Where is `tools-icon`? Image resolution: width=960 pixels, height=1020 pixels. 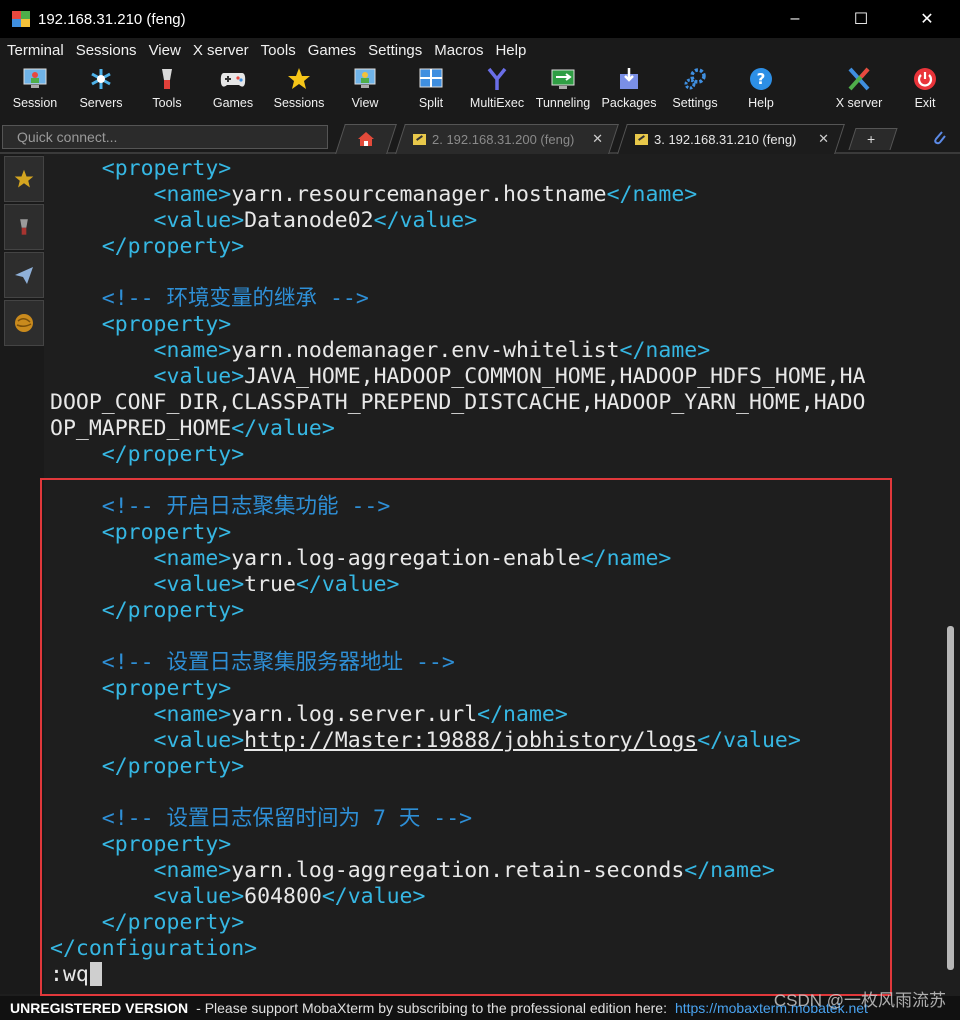 tools-icon is located at coordinates (24, 227).